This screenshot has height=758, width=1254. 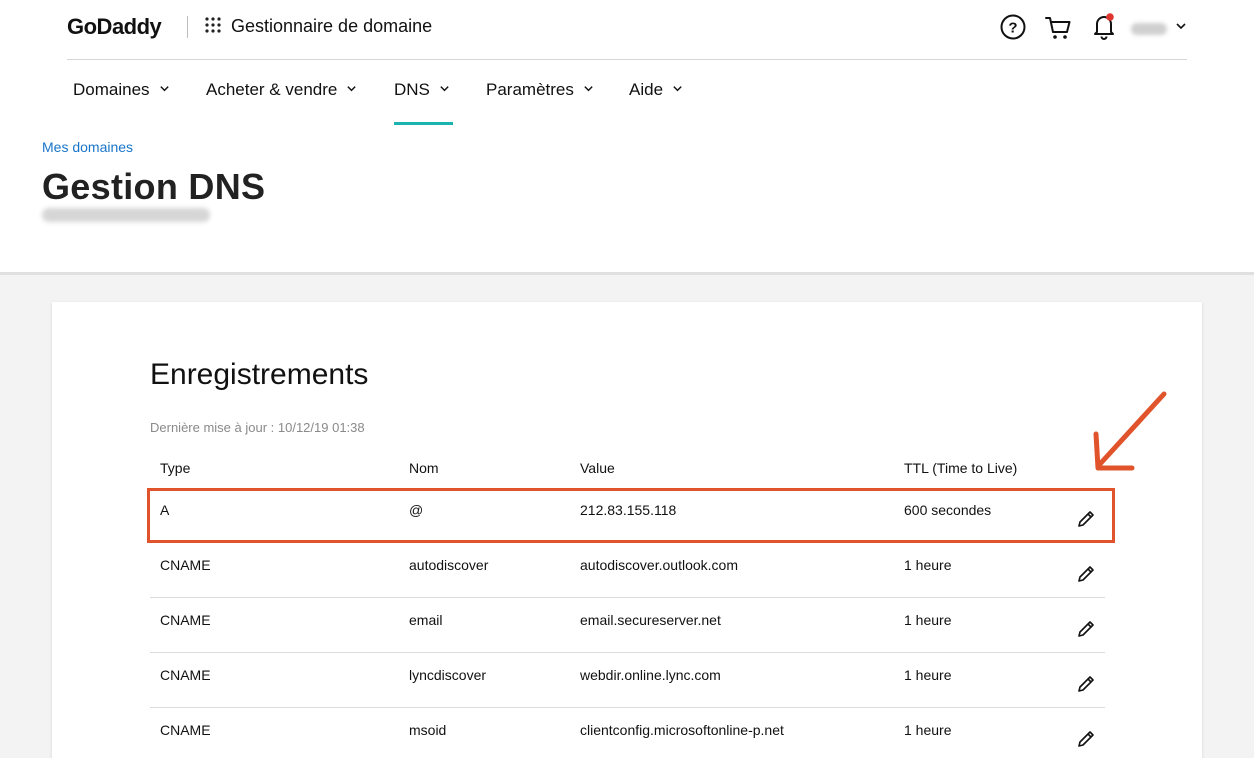 I want to click on cell-name: email, so click(x=426, y=620).